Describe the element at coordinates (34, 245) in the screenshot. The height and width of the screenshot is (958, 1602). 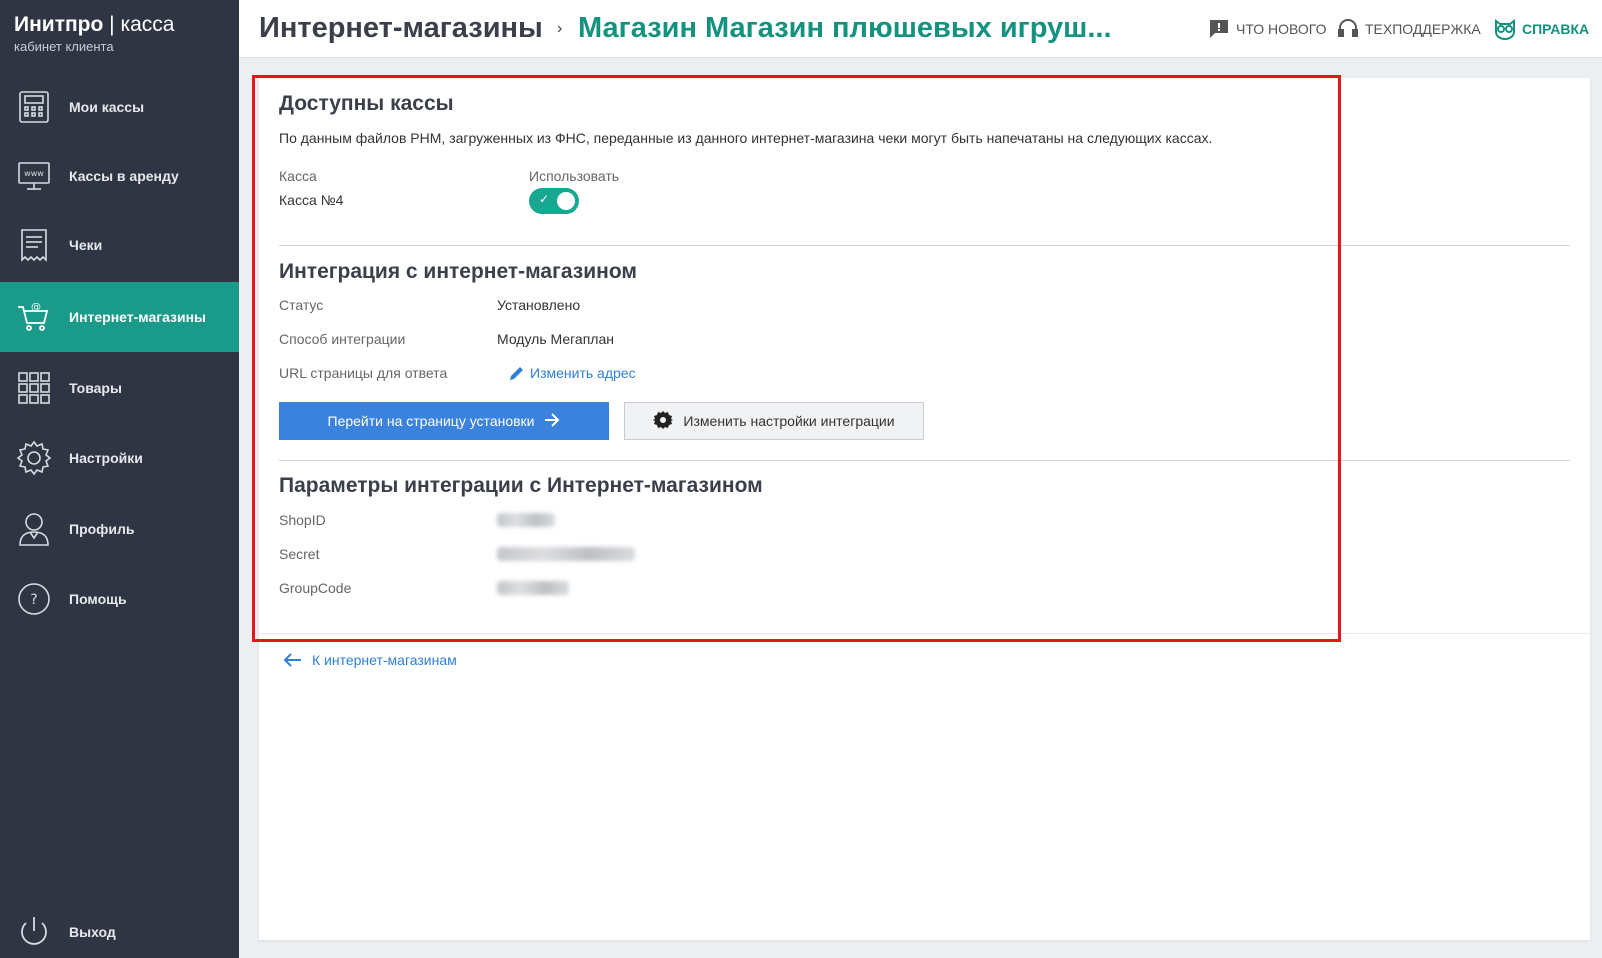
I see `receipt-icon` at that location.